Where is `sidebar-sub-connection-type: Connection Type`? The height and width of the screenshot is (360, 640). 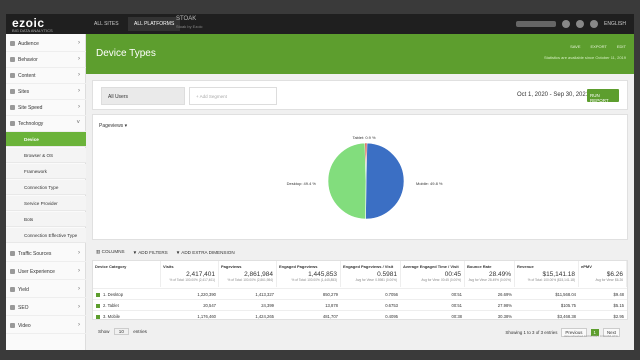 sidebar-sub-connection-type: Connection Type is located at coordinates (46, 187).